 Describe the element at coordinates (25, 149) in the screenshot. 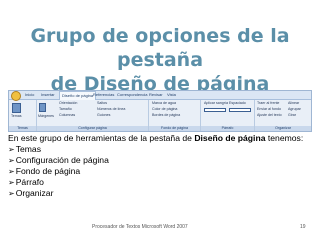

I see `list-item: ➢Temas` at that location.